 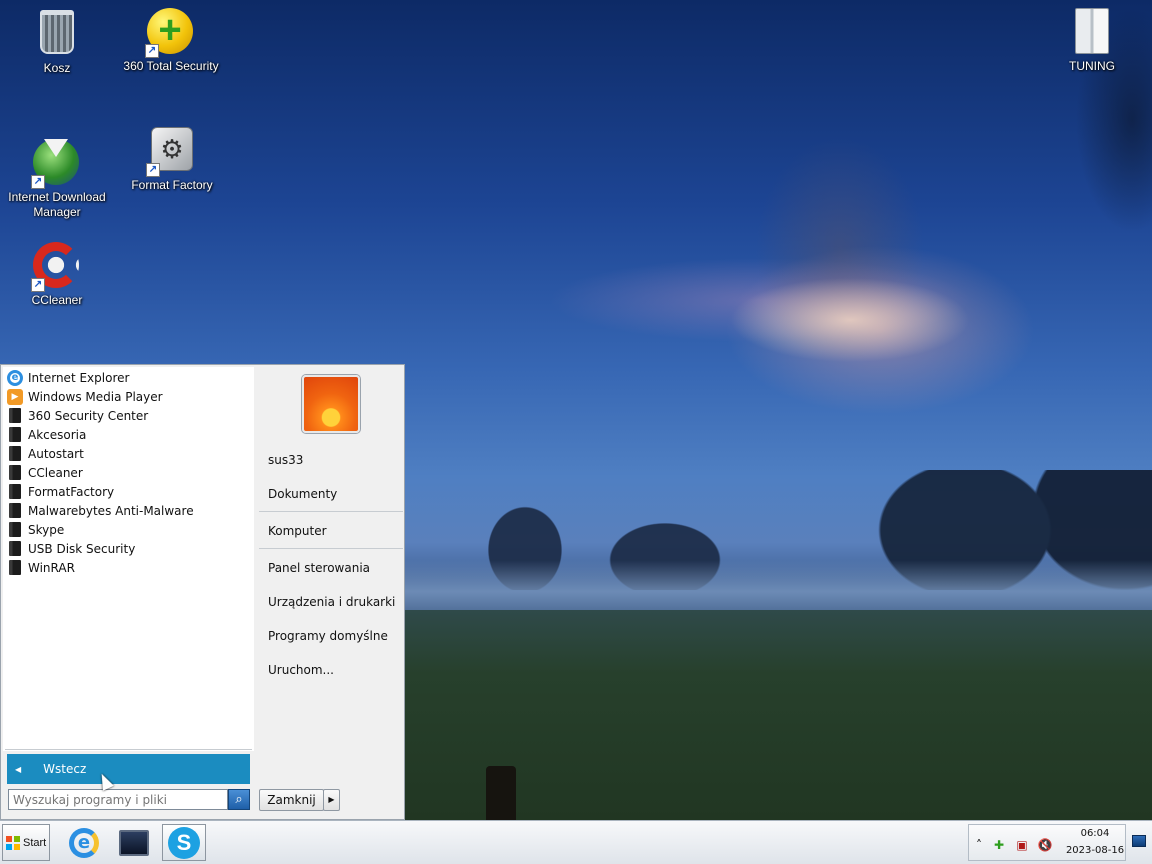 What do you see at coordinates (1092, 66) in the screenshot?
I see `desktop-icon-label: TUNING` at bounding box center [1092, 66].